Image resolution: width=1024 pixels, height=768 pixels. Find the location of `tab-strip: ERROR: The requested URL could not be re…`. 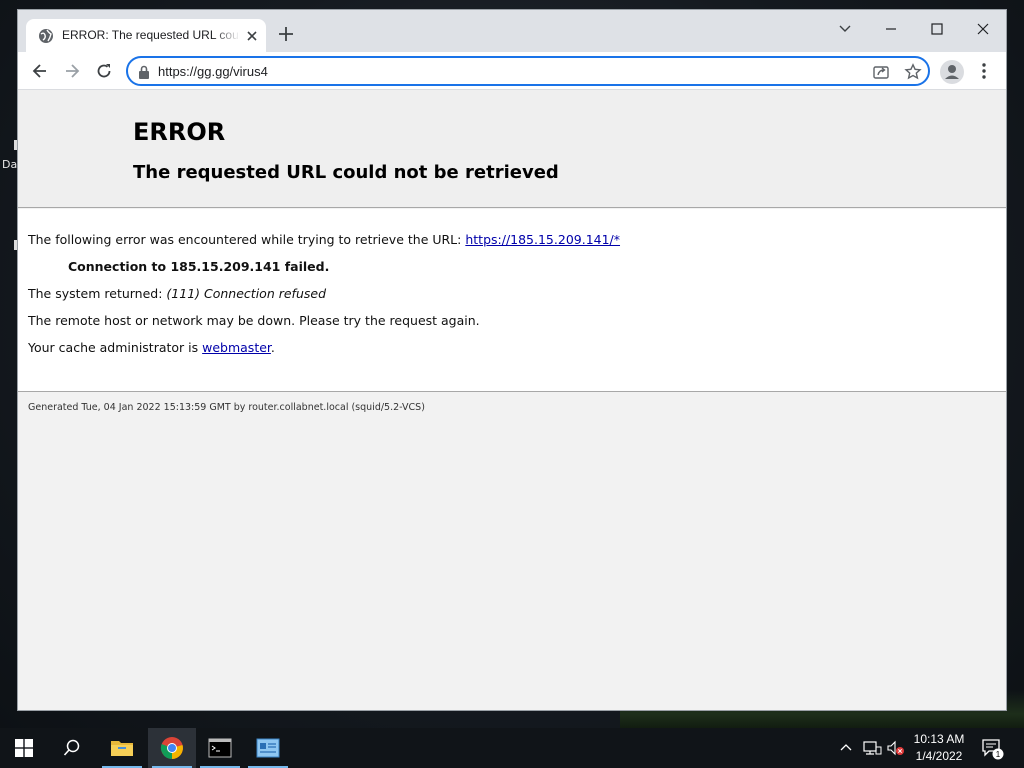

tab-strip: ERROR: The requested URL could not be re… is located at coordinates (512, 31).